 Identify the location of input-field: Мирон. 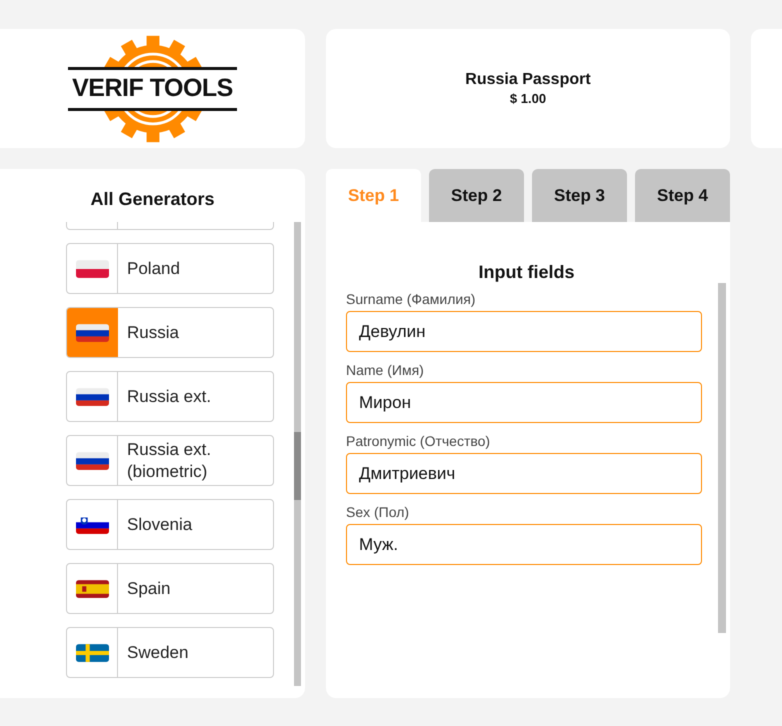
(524, 402).